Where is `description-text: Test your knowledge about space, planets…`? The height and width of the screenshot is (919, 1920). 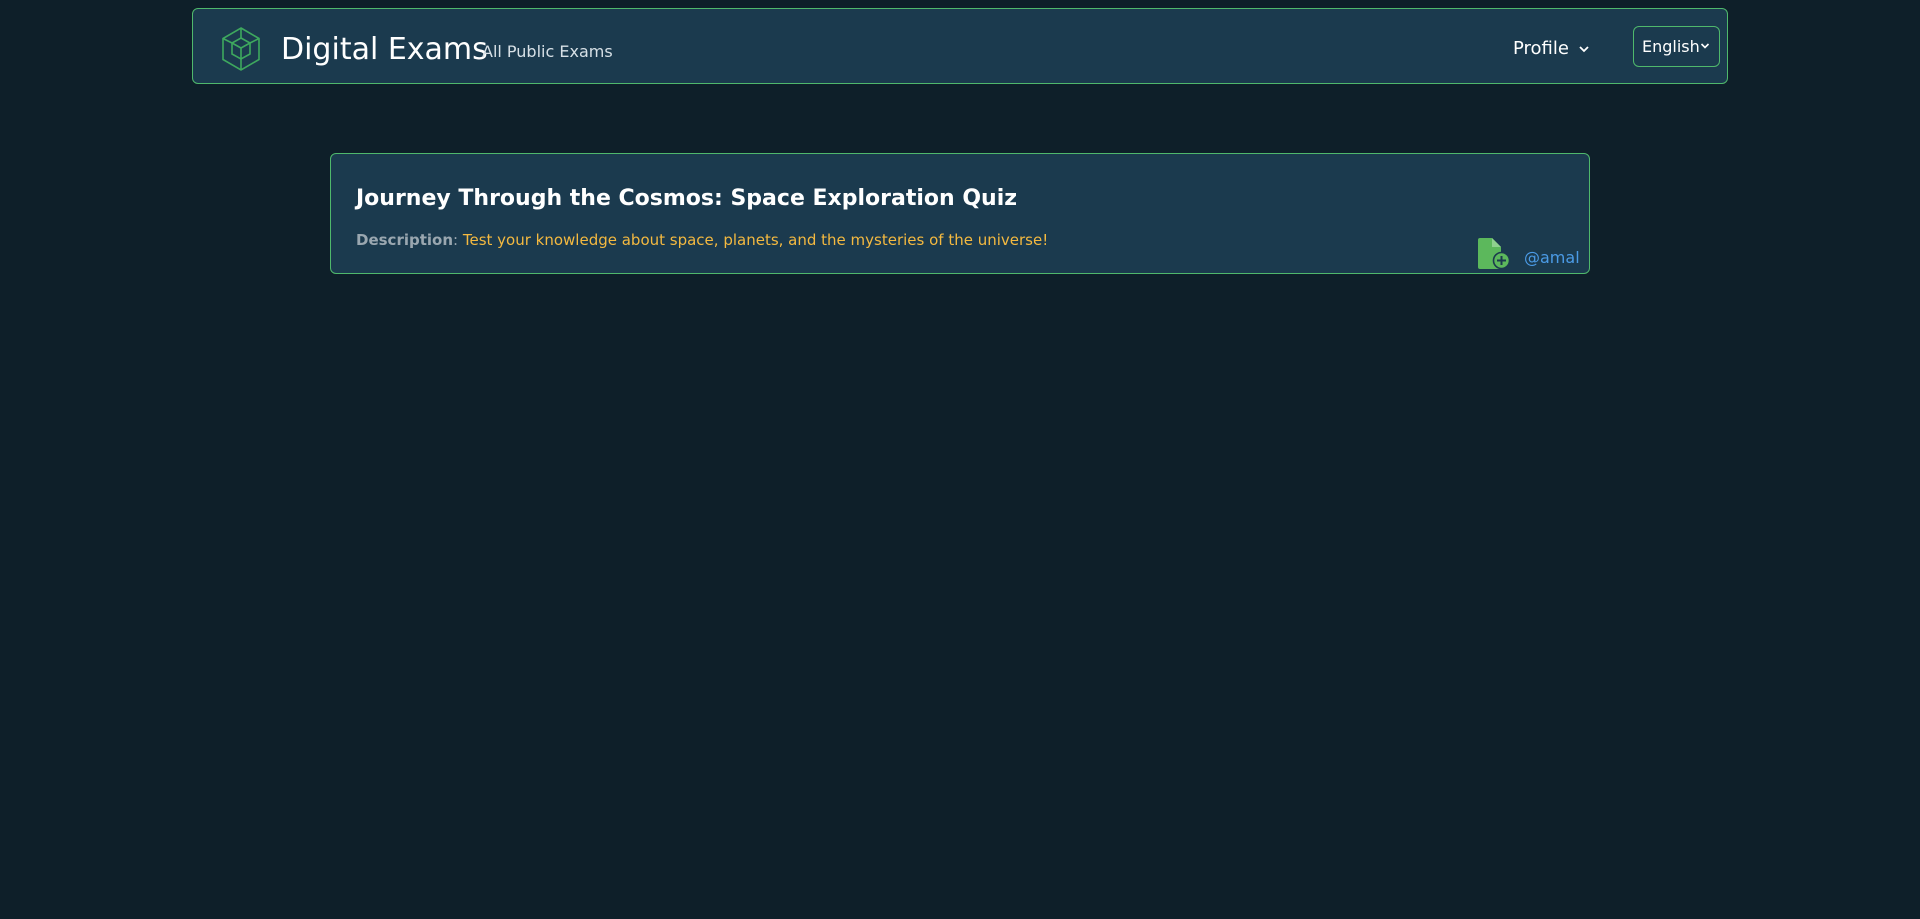
description-text: Test your knowledge about space, planets… is located at coordinates (755, 240).